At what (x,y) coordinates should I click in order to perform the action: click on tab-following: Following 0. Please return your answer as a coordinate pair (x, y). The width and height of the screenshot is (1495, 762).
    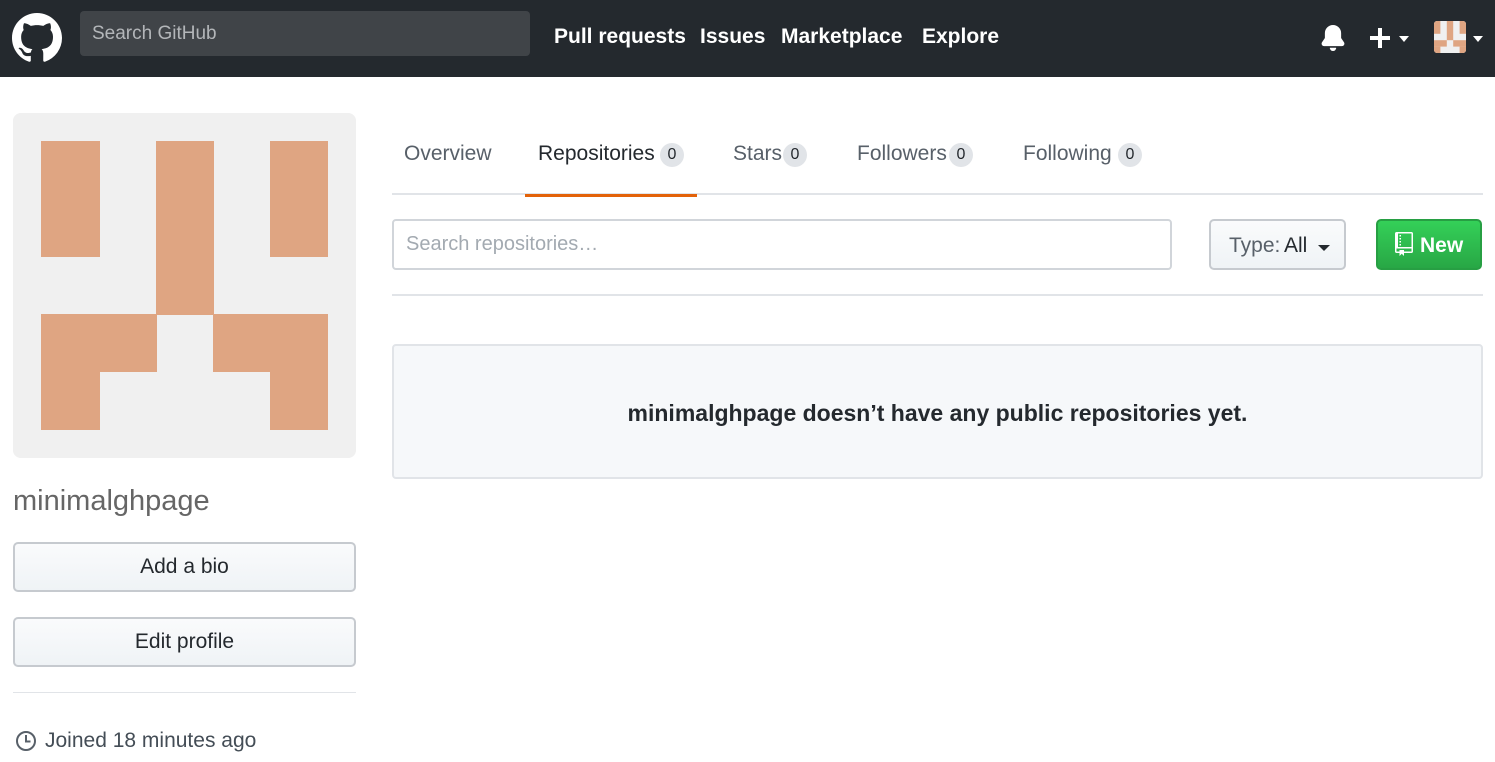
    Looking at the image, I should click on (1080, 159).